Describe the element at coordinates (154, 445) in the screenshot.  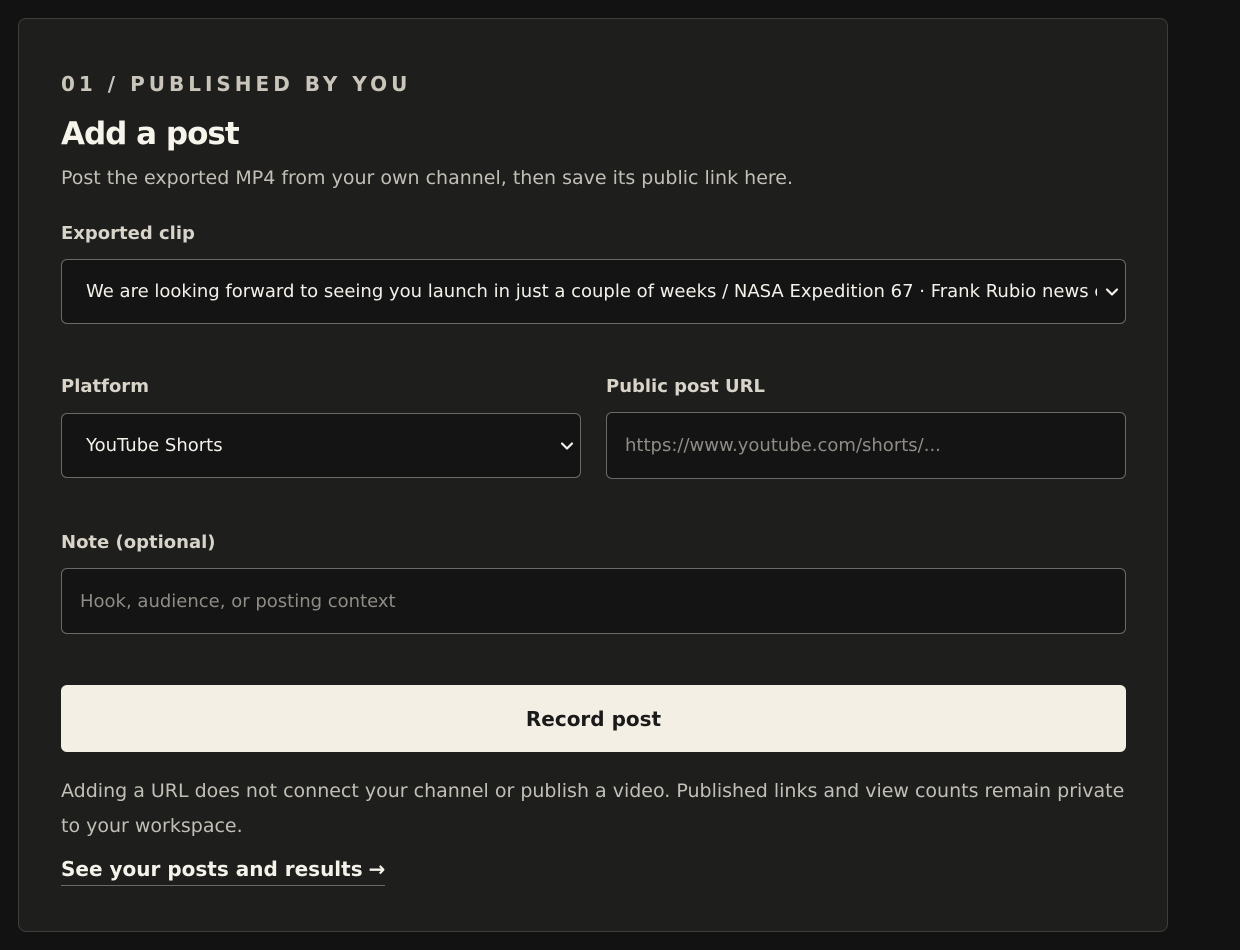
I see `platform-selected-value: YouTube Shorts` at that location.